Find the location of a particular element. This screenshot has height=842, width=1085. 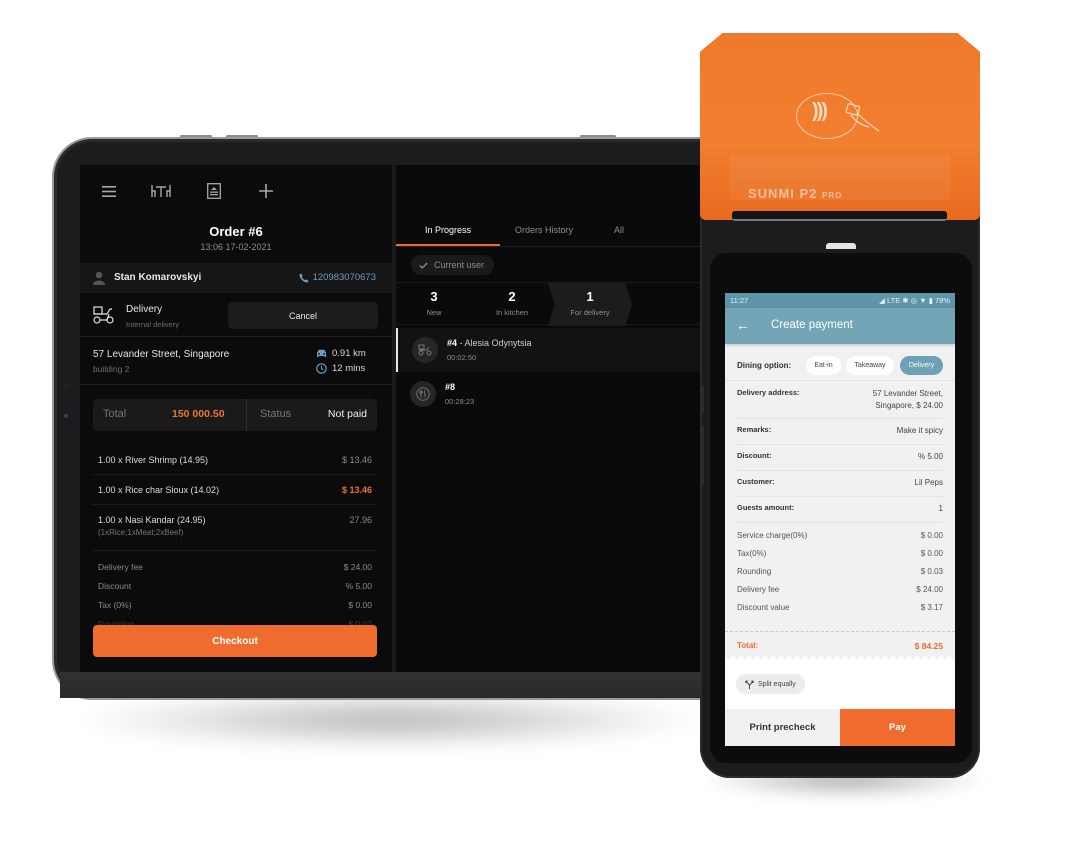

summary-value: % 5.00 is located at coordinates (358, 586).